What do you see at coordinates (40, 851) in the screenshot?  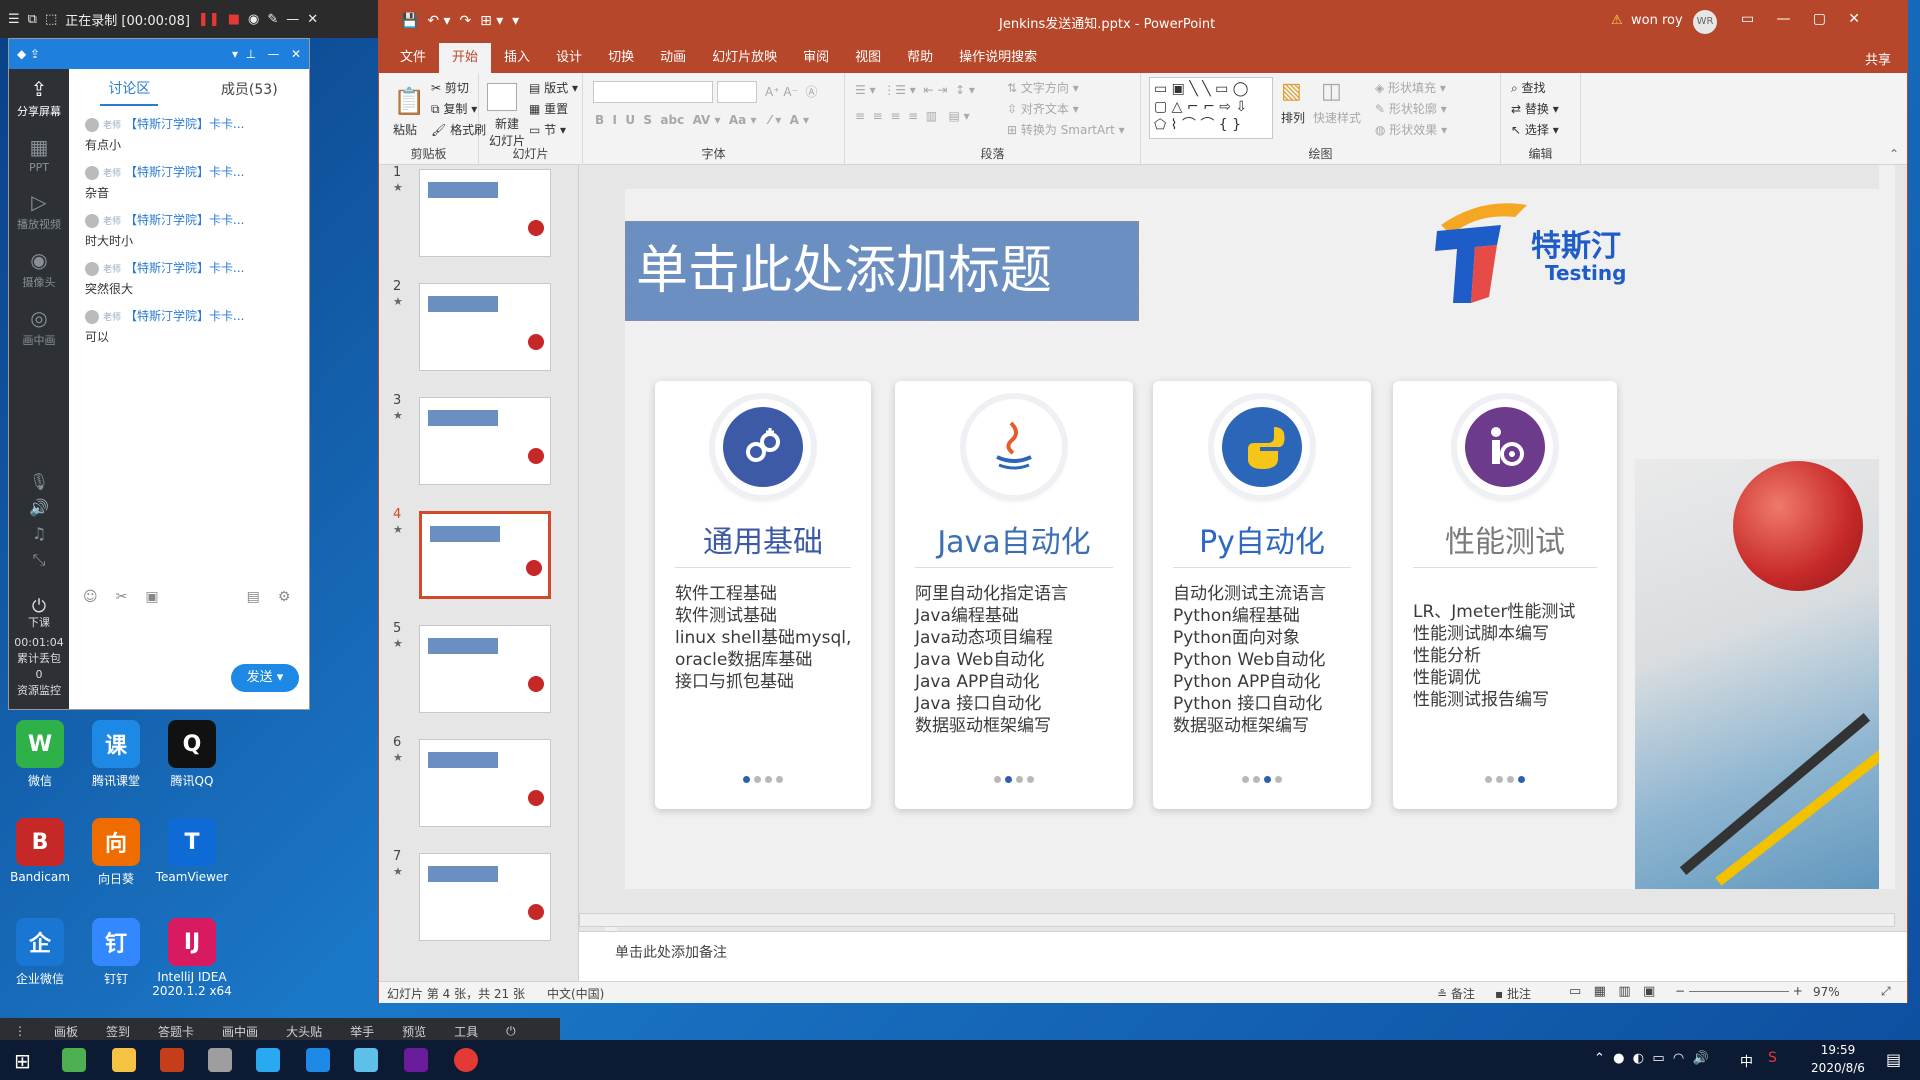 I see `desktop-icon: B Bandicam` at bounding box center [40, 851].